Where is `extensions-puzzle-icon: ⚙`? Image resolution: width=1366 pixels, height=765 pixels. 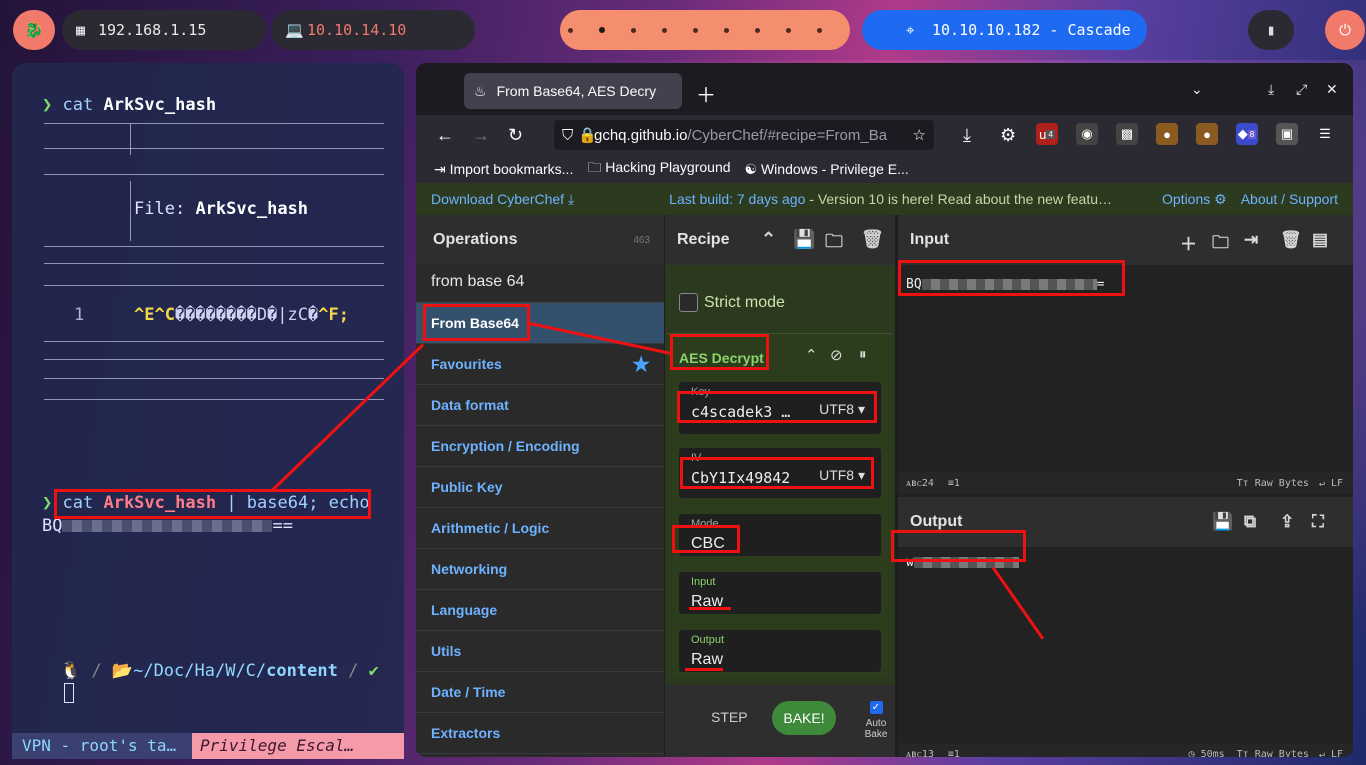
extensions-puzzle-icon: ⚙ is located at coordinates (1008, 135).